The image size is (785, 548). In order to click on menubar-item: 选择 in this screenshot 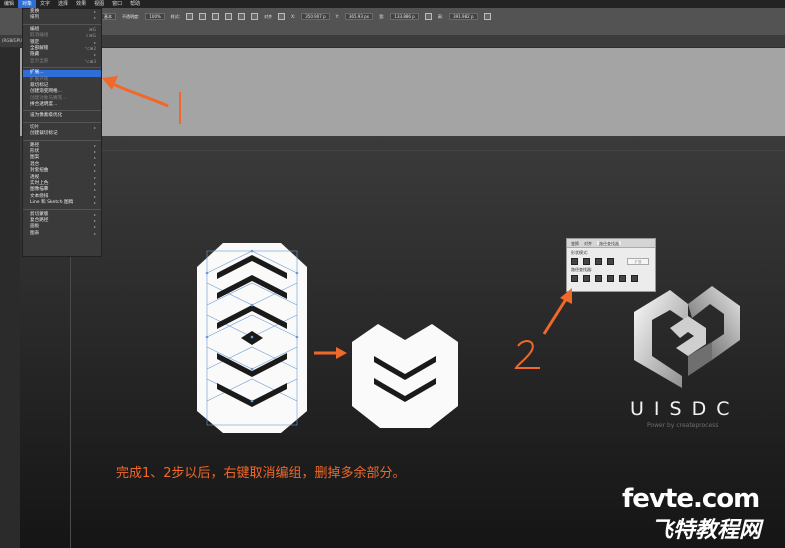, I will do `click(63, 4)`.